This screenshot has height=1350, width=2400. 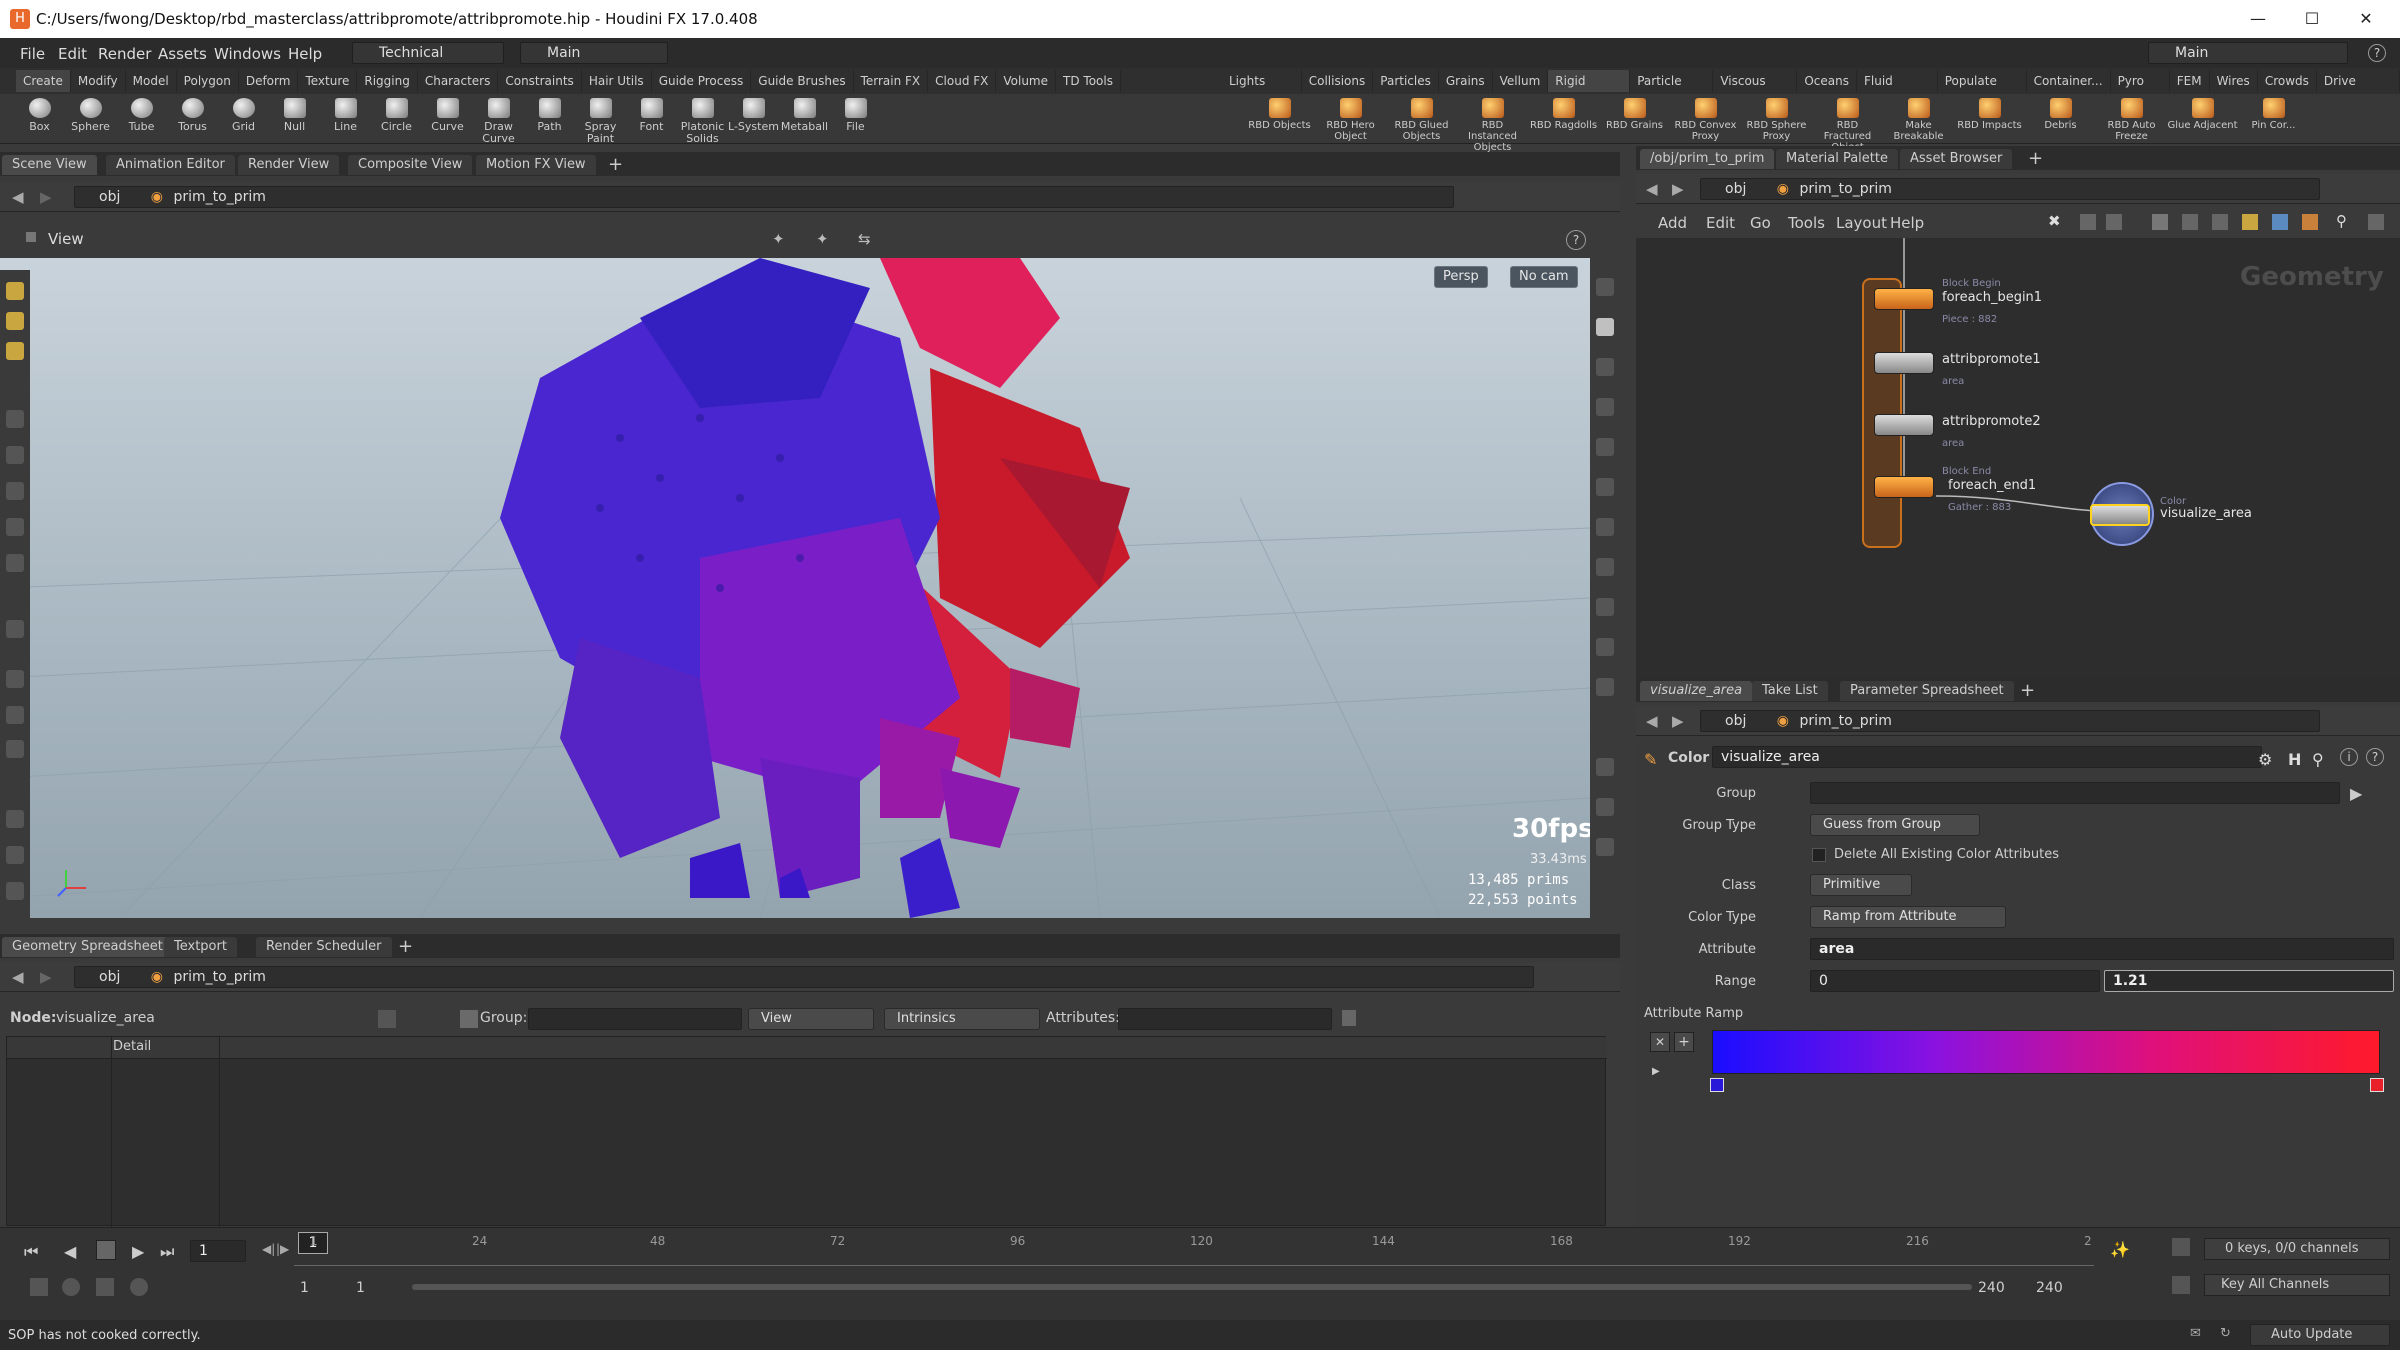 I want to click on persp-camera-menu: Persp, so click(x=1461, y=277).